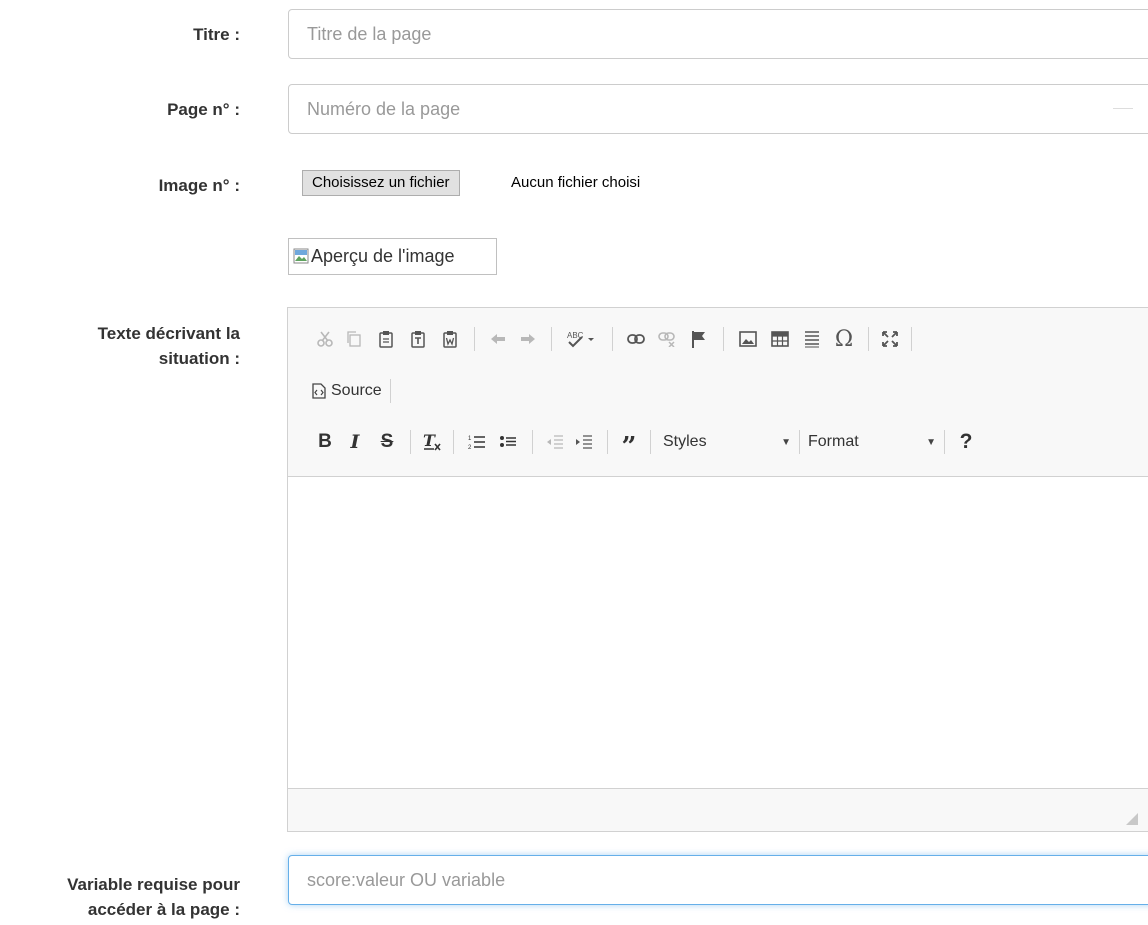 This screenshot has height=925, width=1148. I want to click on required-variable-input, so click(718, 880).